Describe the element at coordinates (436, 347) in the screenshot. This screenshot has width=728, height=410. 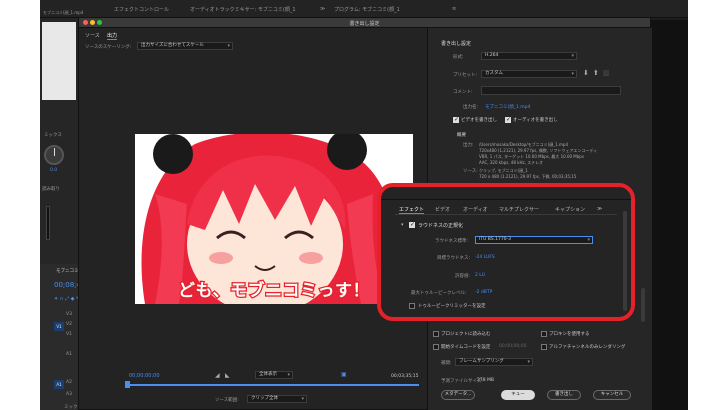
I see `set-start-timecode-checkbox` at that location.